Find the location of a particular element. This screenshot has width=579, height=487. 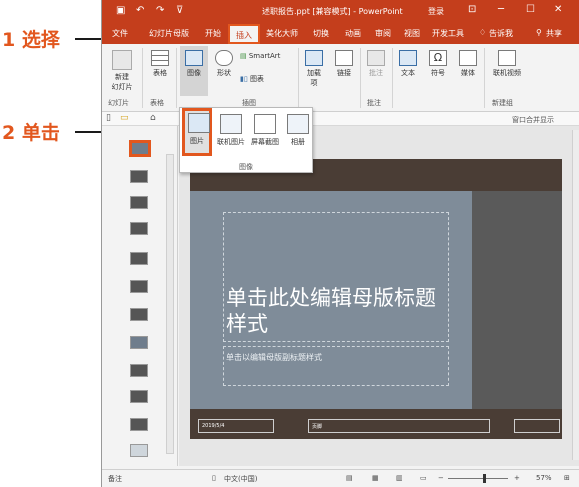

slide-number-placeholder is located at coordinates (537, 426).